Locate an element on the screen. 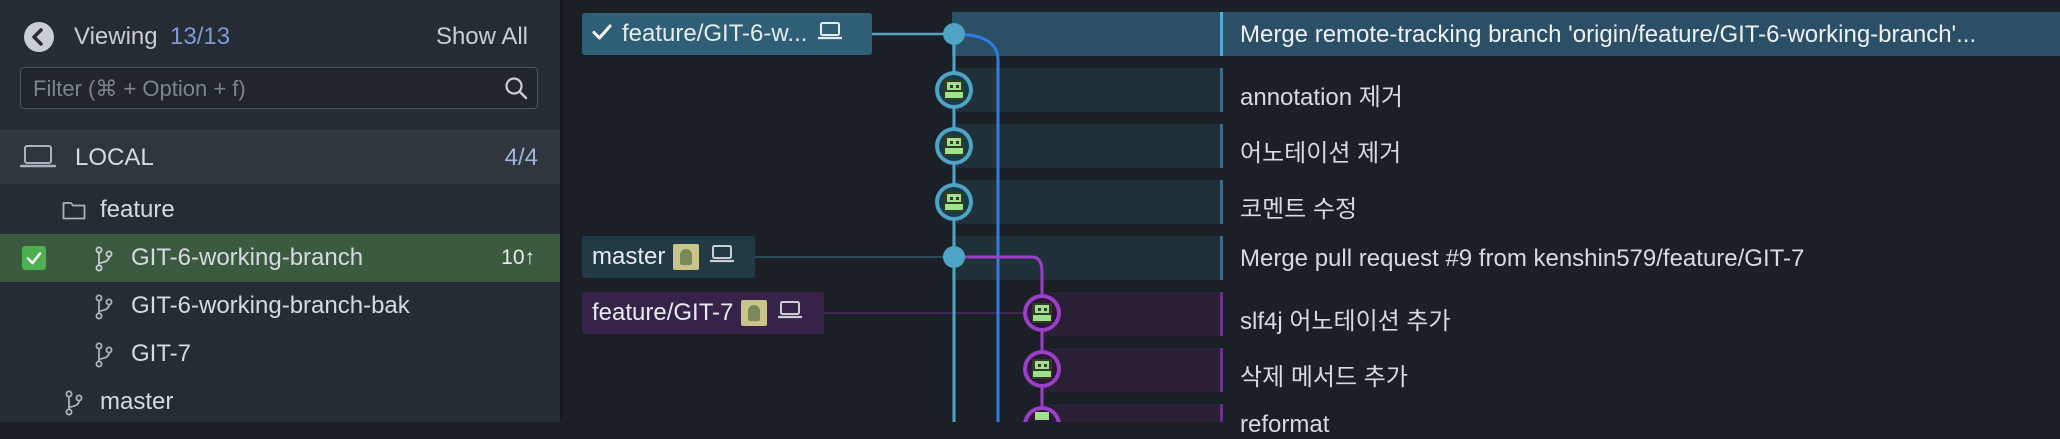  viewing-count: 13/13 is located at coordinates (200, 36).